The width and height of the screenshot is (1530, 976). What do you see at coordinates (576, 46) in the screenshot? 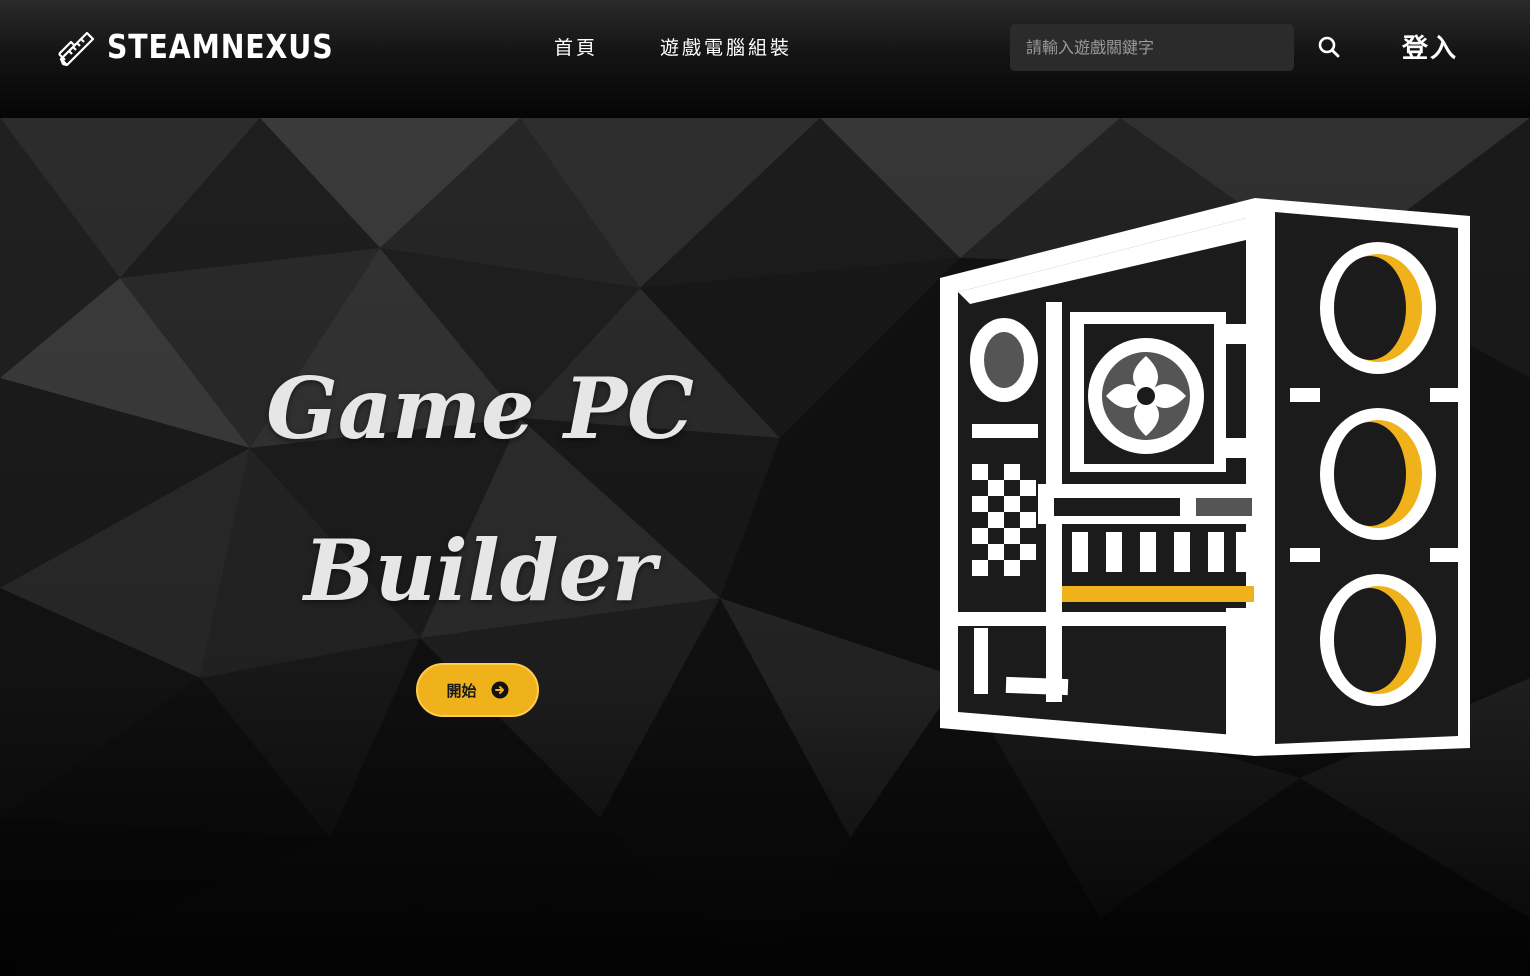
I see `nav-item-home: 首頁` at bounding box center [576, 46].